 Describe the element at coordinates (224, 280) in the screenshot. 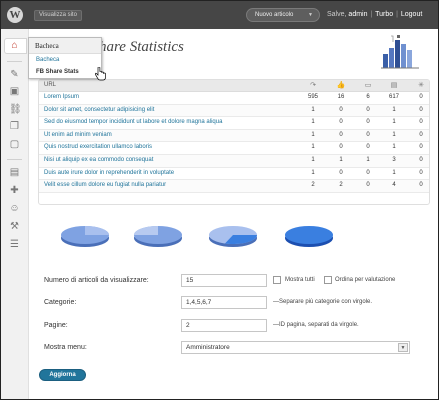

I see `num-articles-input: 15` at that location.